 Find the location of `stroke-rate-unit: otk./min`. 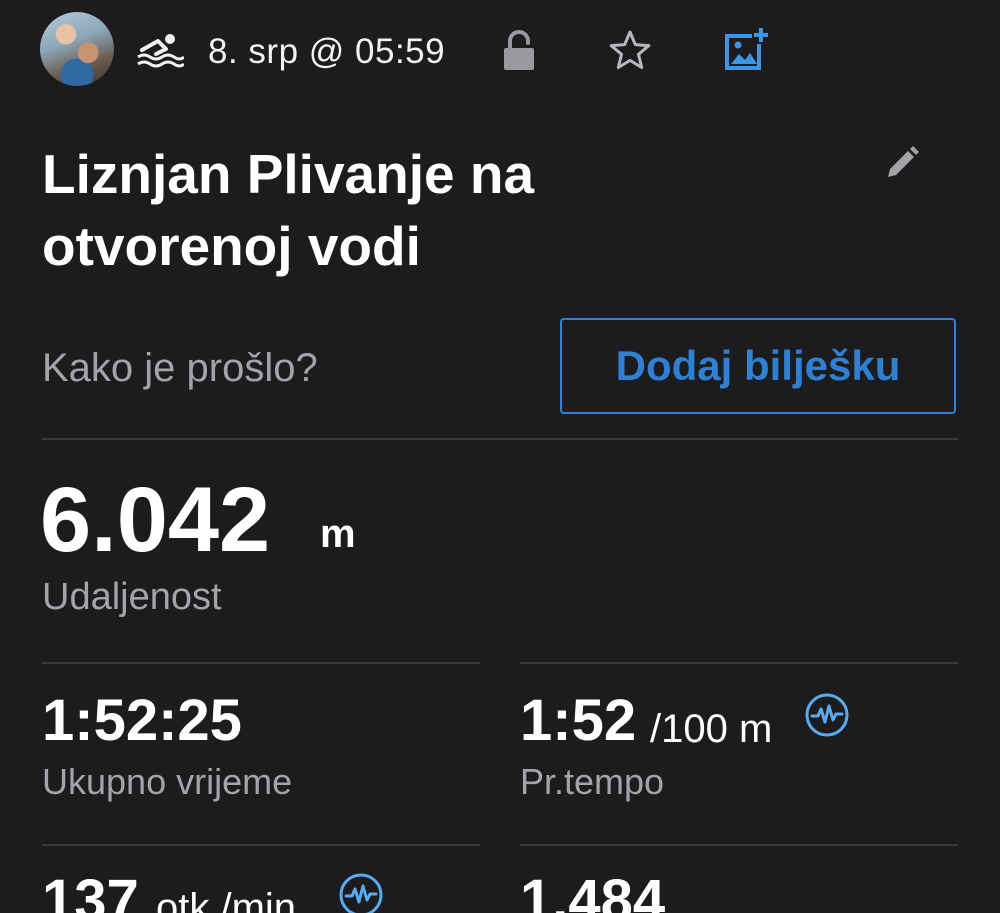

stroke-rate-unit: otk./min is located at coordinates (226, 899).